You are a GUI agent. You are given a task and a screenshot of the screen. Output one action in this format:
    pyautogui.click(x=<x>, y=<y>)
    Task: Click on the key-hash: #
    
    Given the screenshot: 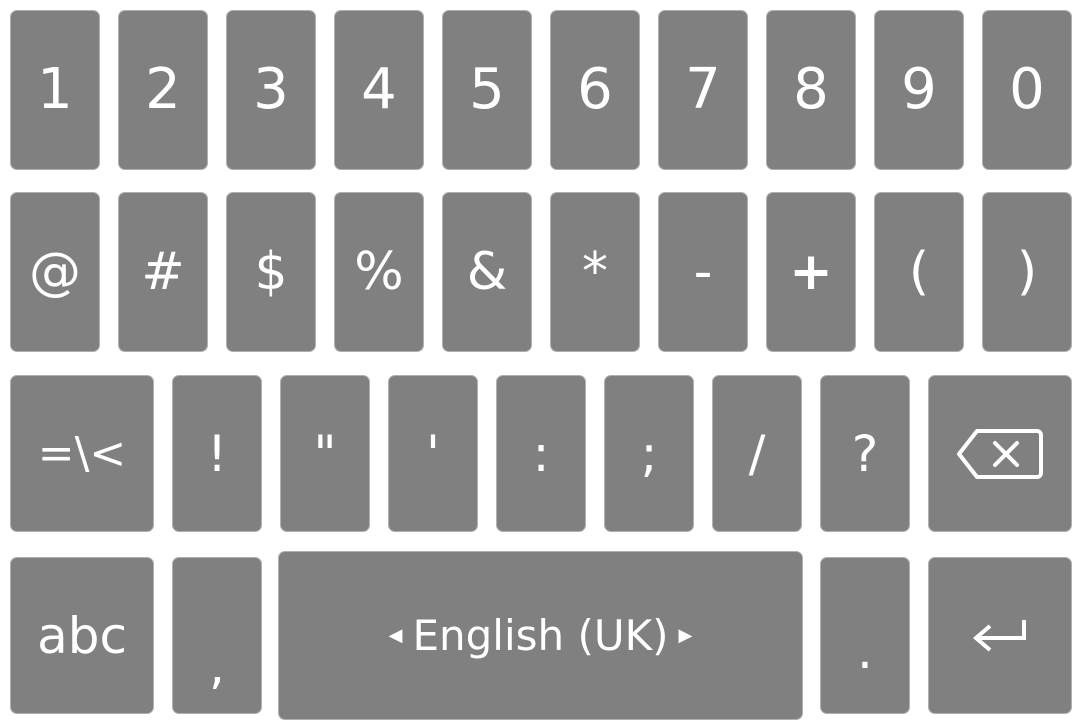 What is the action you would take?
    pyautogui.click(x=163, y=272)
    